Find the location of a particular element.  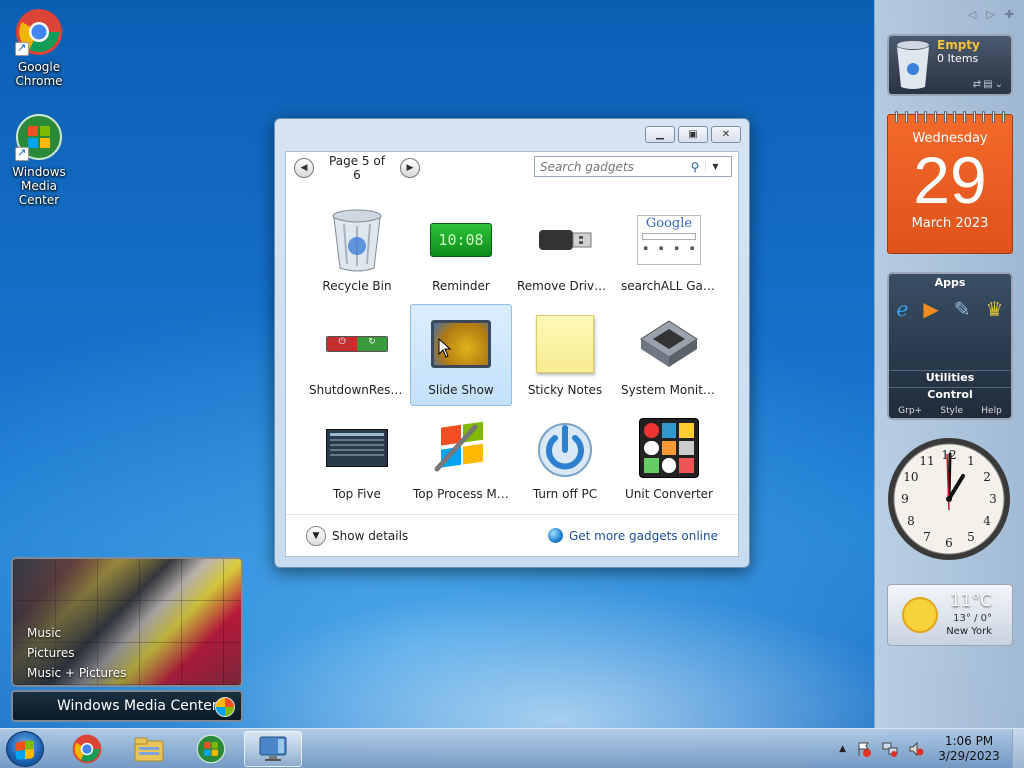

media-center-title: Windows Media Center is located at coordinates (137, 706).